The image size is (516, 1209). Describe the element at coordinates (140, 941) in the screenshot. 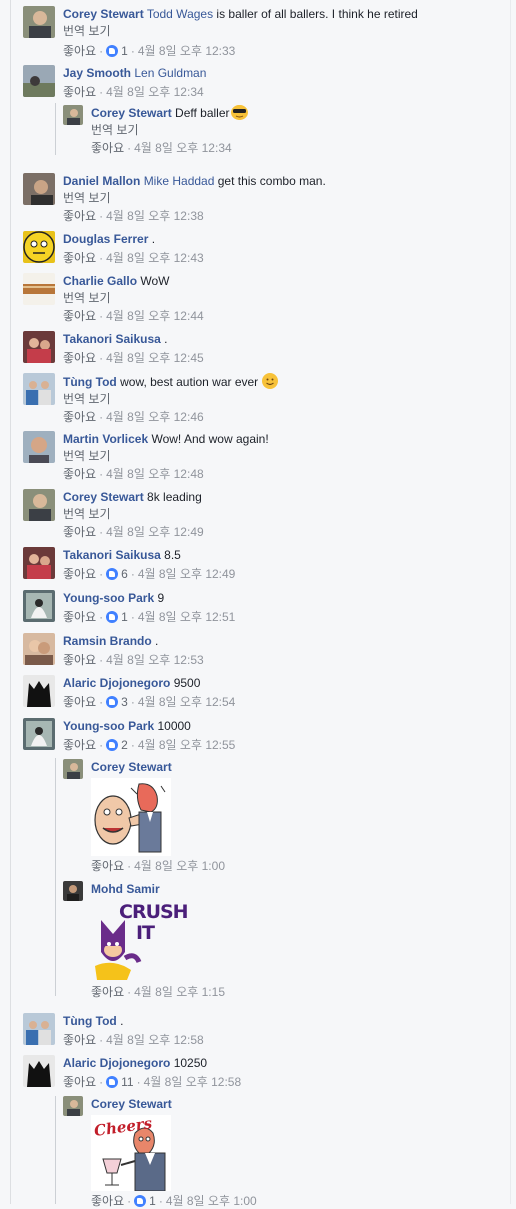

I see `sticker-image: CRUSH IT` at that location.